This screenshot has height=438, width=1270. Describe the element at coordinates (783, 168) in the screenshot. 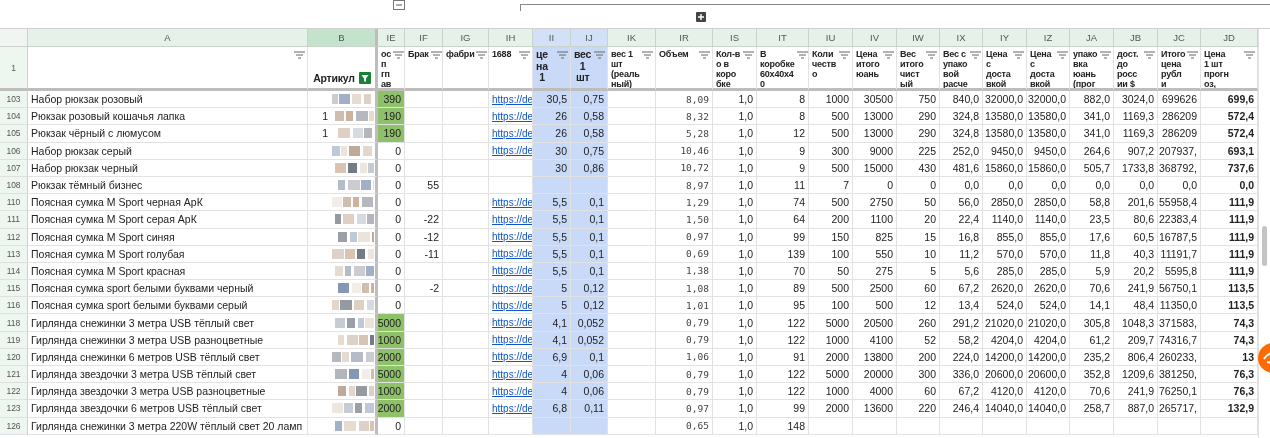

I see `table-cell: 9` at that location.